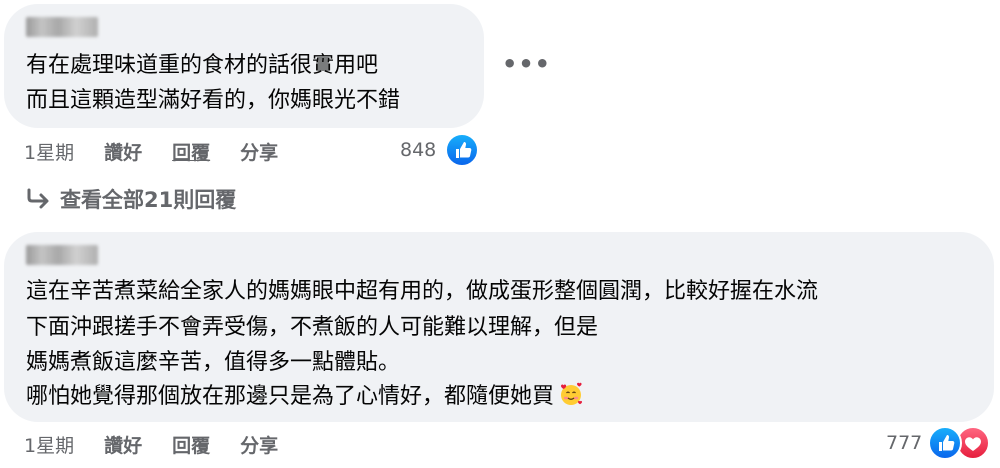 This screenshot has width=1000, height=468. I want to click on more-options-icon: •••, so click(526, 64).